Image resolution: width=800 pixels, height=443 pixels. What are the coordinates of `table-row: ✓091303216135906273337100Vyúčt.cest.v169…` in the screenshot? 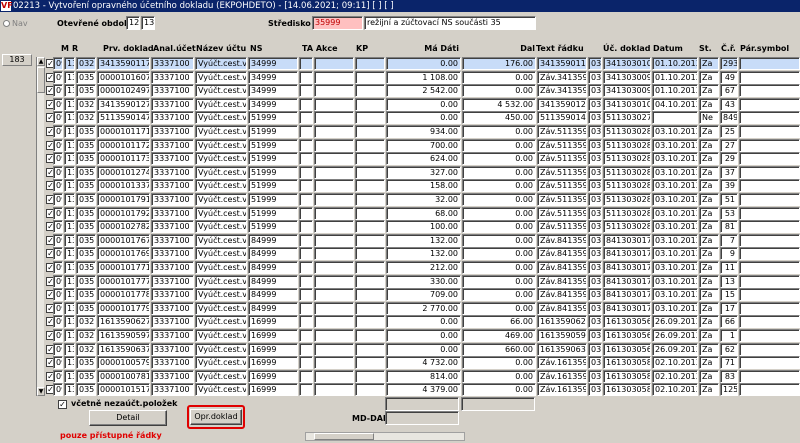 It's located at (418, 322).